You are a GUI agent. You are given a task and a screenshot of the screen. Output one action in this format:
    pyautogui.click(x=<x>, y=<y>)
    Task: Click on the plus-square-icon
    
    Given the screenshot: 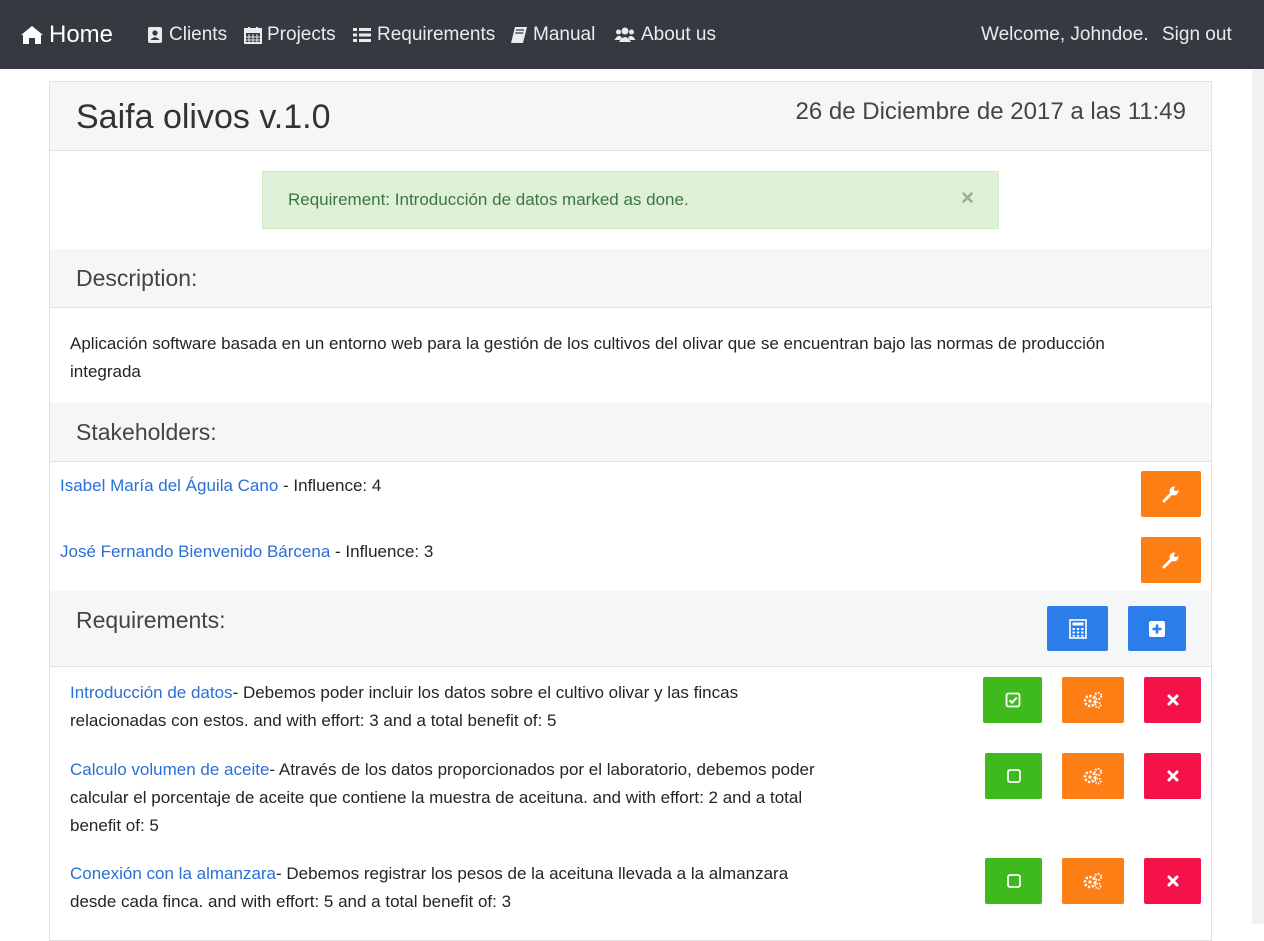 What is the action you would take?
    pyautogui.click(x=1157, y=628)
    